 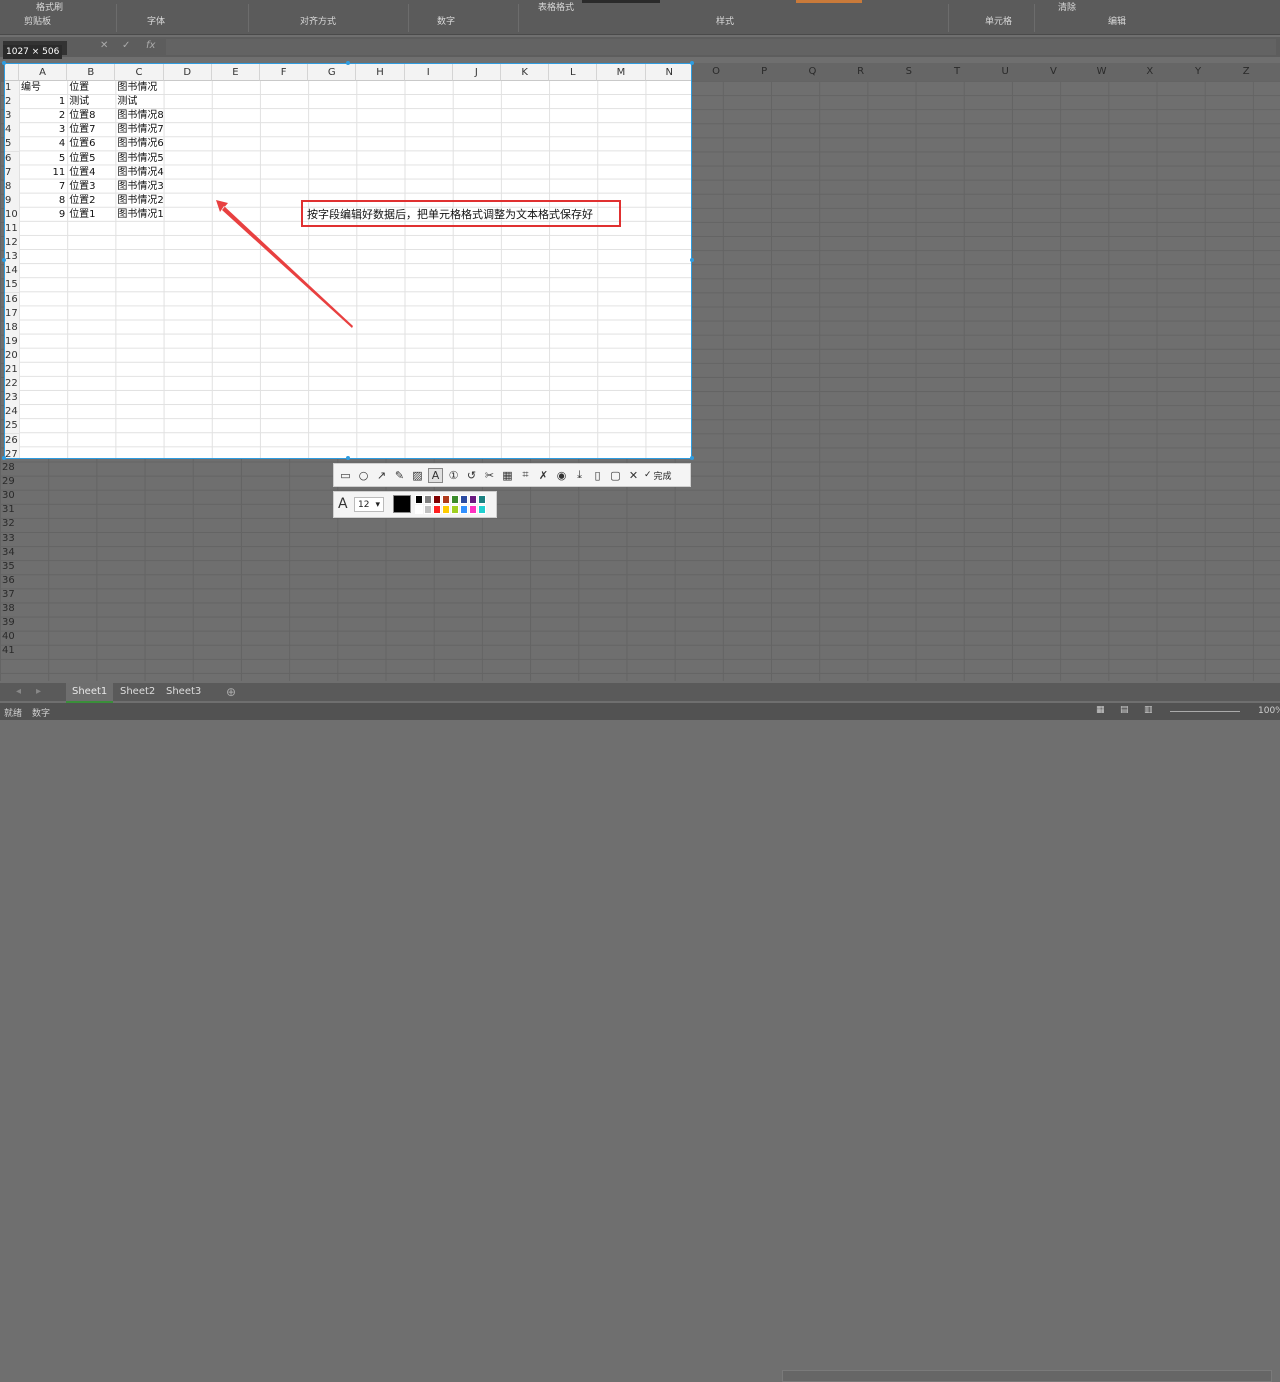 What do you see at coordinates (38, 691) in the screenshot?
I see `tab-scroll-right-icon: ▸` at bounding box center [38, 691].